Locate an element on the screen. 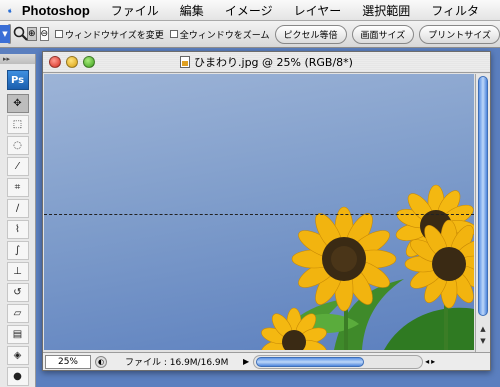 Image resolution: width=500 pixels, height=387 pixels. menu-app-name: Photoshop is located at coordinates (56, 10).